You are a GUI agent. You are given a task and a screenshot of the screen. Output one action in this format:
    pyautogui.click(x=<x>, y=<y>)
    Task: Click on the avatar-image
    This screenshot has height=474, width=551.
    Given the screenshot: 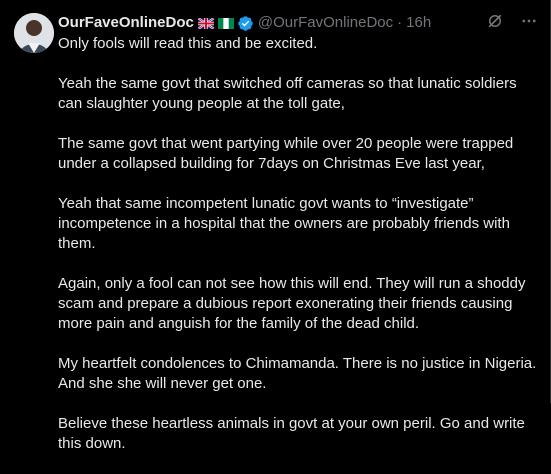 What is the action you would take?
    pyautogui.click(x=34, y=33)
    